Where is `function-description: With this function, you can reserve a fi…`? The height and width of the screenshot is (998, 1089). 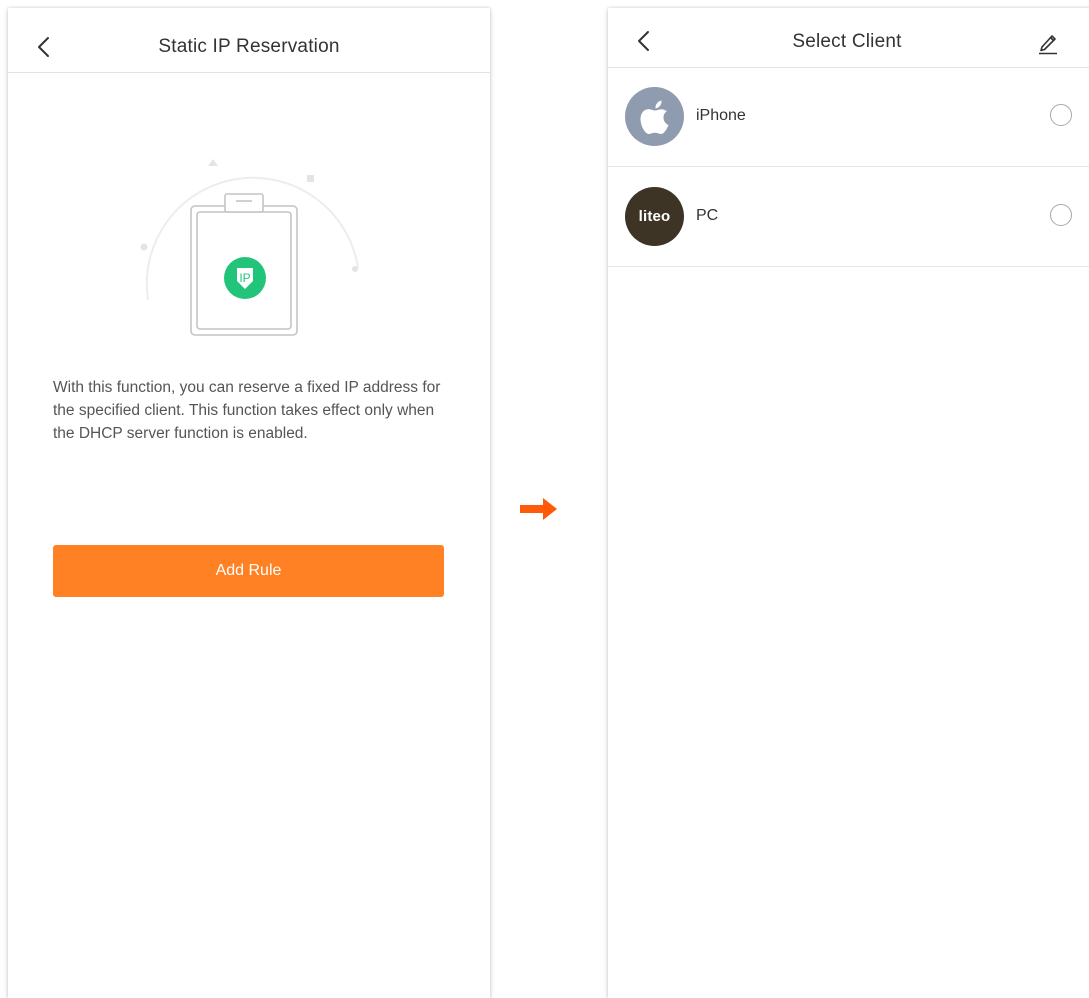
function-description: With this function, you can reserve a fi… is located at coordinates (247, 410).